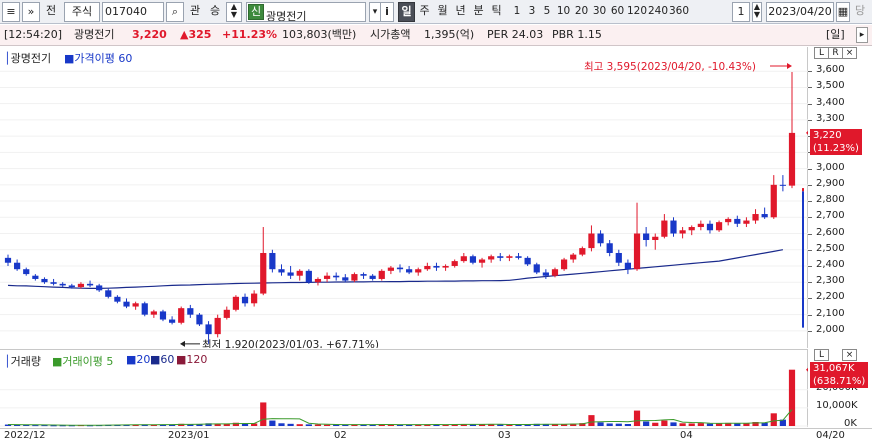  What do you see at coordinates (517, 12) in the screenshot?
I see `interval-button-1: 1` at bounding box center [517, 12].